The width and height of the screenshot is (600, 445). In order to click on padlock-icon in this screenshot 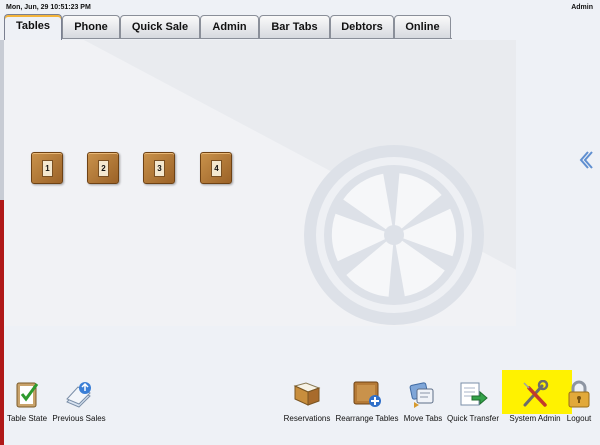, I will do `click(579, 394)`.